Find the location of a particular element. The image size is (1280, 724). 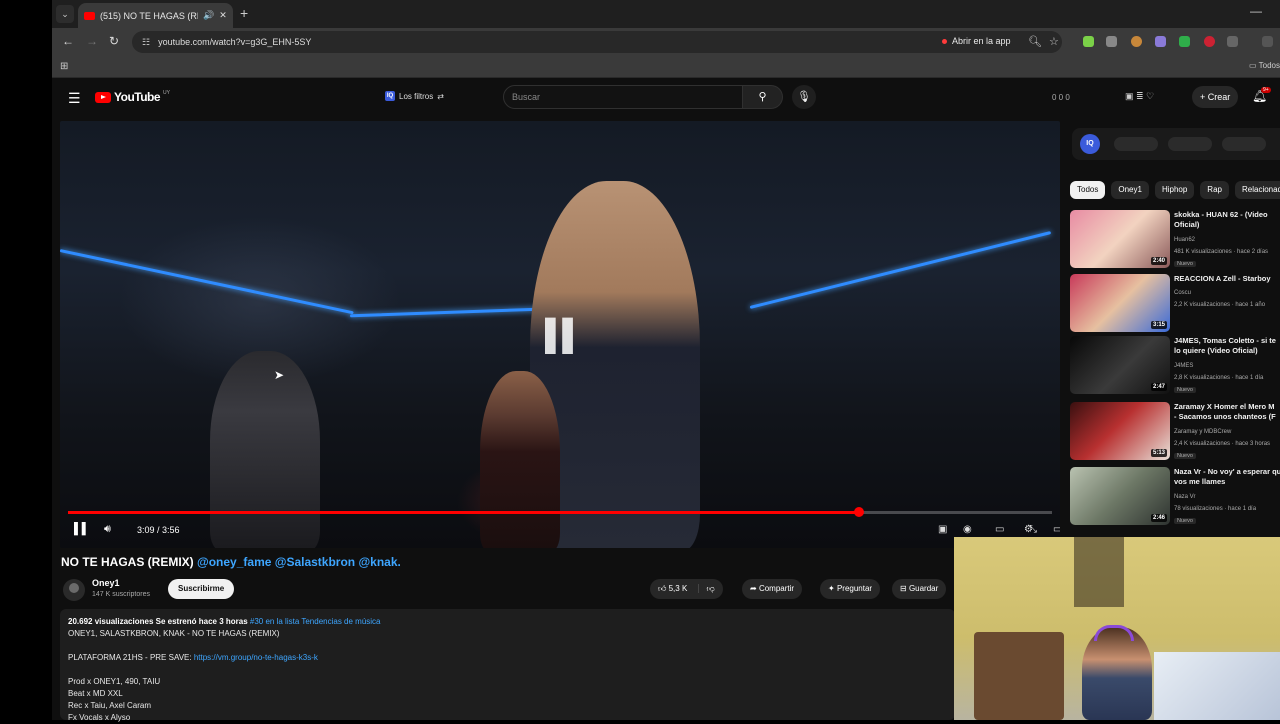

video-thumbnail: 2:46 is located at coordinates (1120, 496).